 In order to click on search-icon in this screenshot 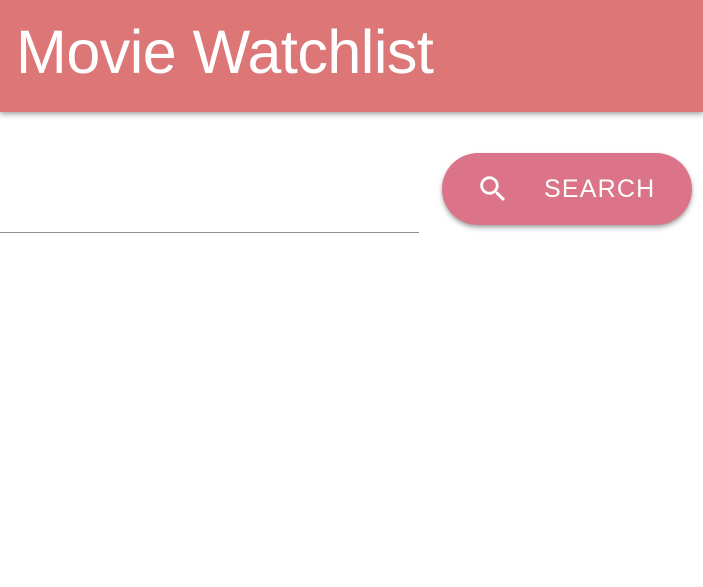, I will do `click(493, 189)`.